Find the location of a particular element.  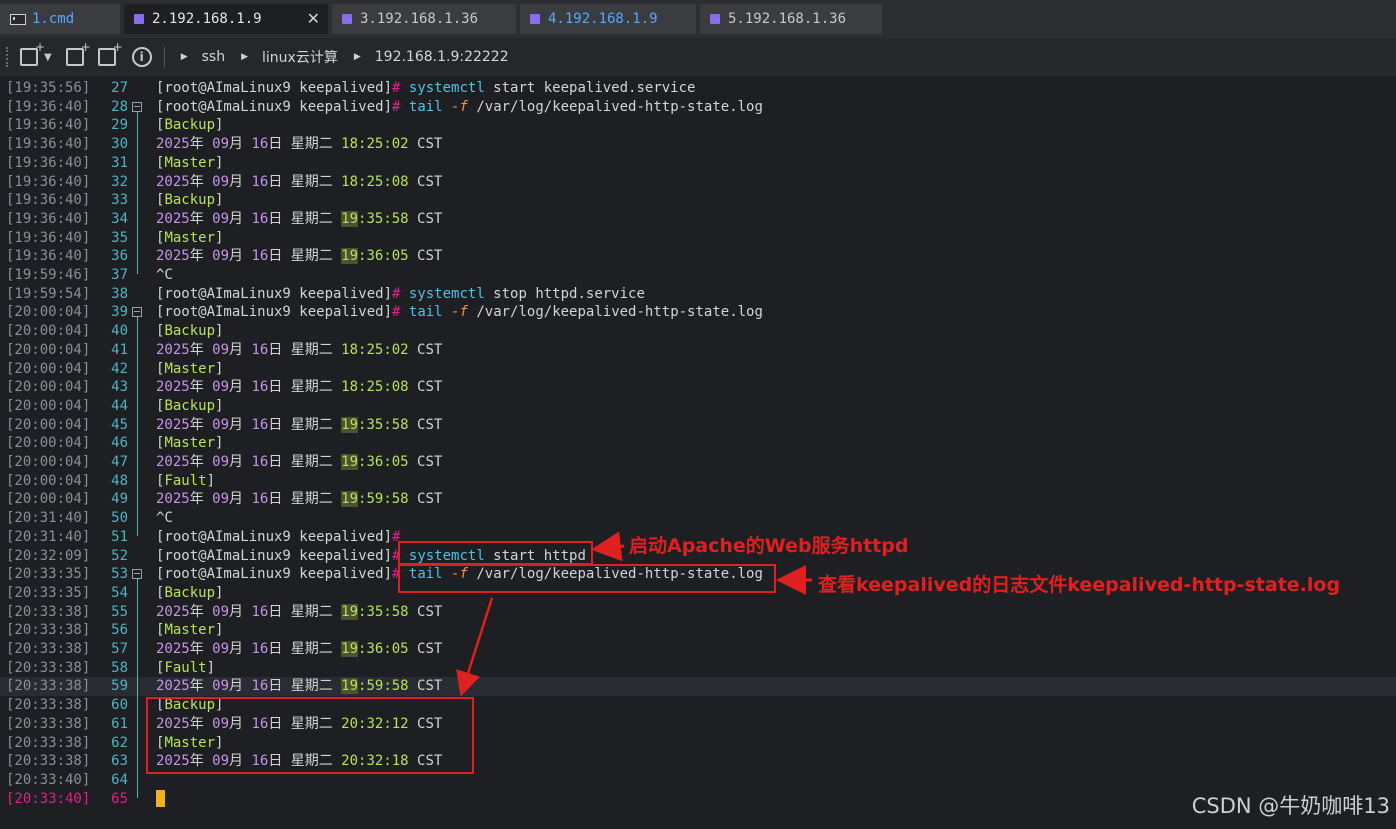

line-number: 42 is located at coordinates (119, 368).